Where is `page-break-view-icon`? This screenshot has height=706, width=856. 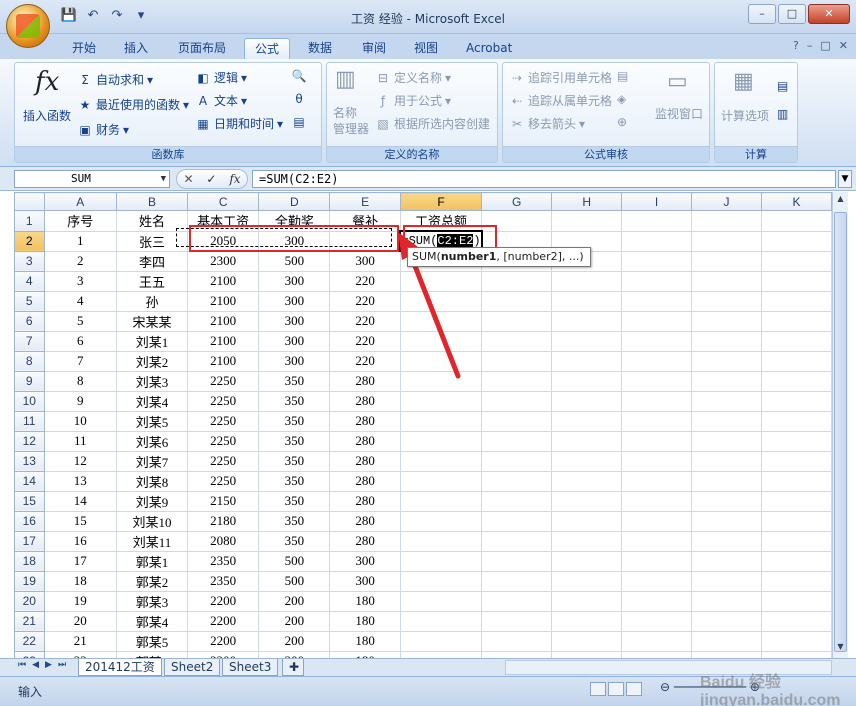 page-break-view-icon is located at coordinates (634, 689).